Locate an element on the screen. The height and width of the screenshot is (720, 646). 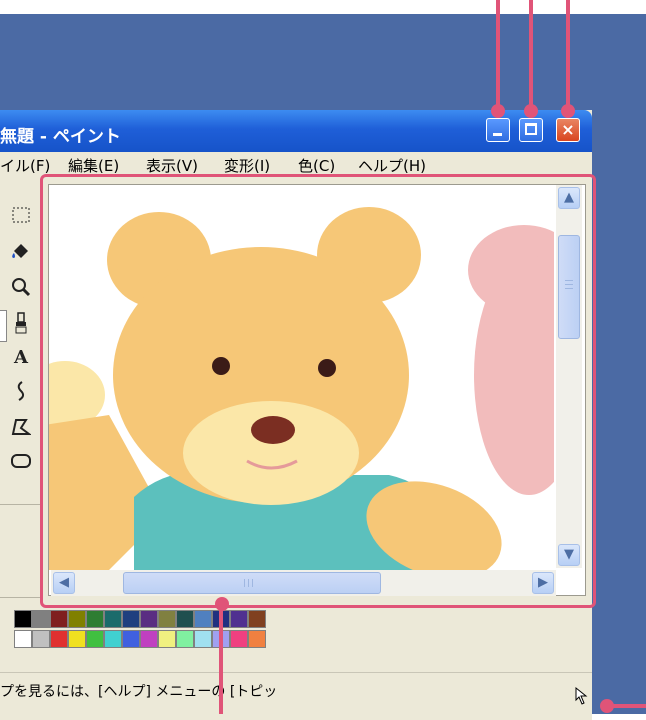
callout-line-minimize is located at coordinates (498, 55).